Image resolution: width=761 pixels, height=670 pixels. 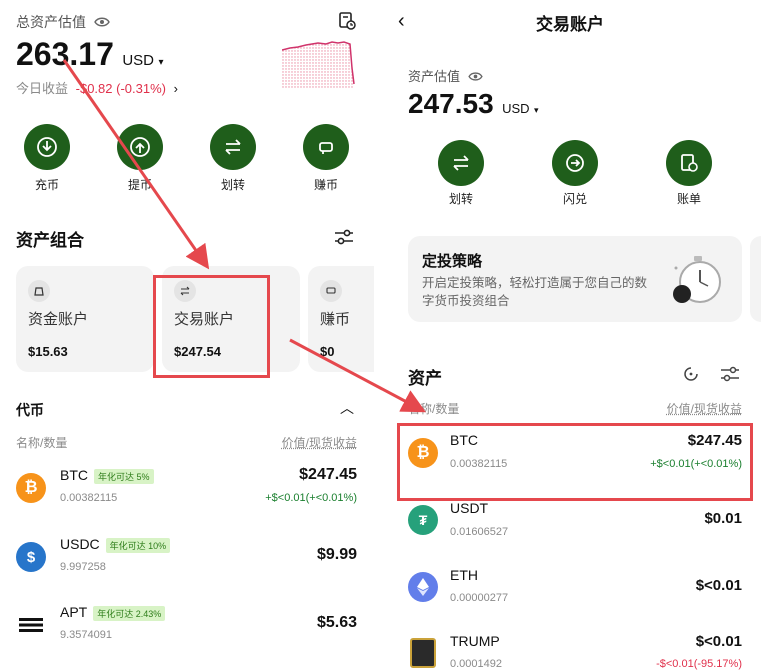 What do you see at coordinates (136, 164) in the screenshot?
I see `arrow-total-to-trading` at bounding box center [136, 164].